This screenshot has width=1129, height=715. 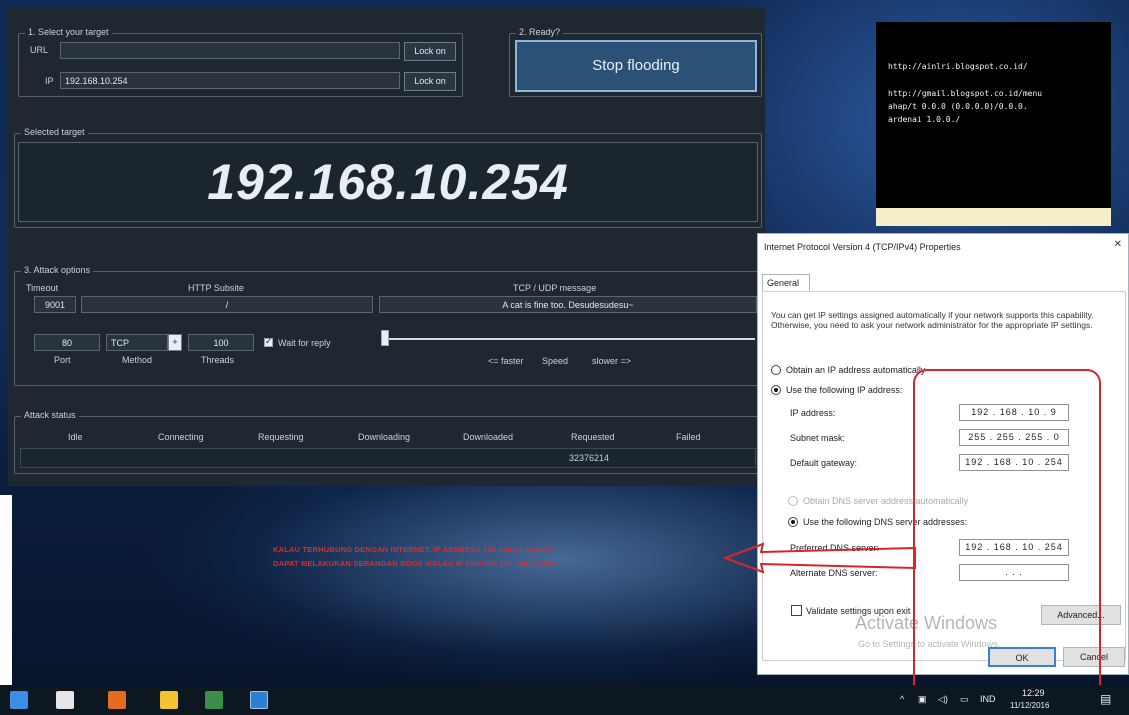 I want to click on tcp-udp-message-input: A cat is fine too. Desudesudesu~, so click(x=568, y=304).